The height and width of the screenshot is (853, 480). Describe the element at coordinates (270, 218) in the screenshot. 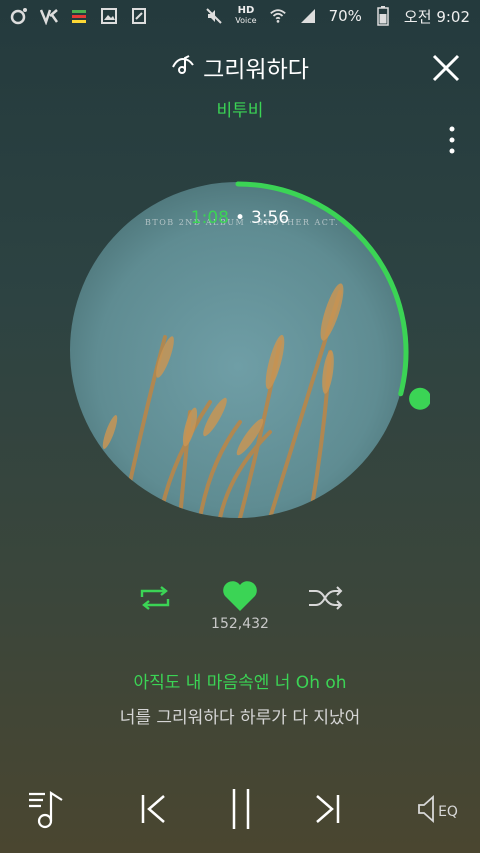

I see `total-duration: 3:56` at that location.